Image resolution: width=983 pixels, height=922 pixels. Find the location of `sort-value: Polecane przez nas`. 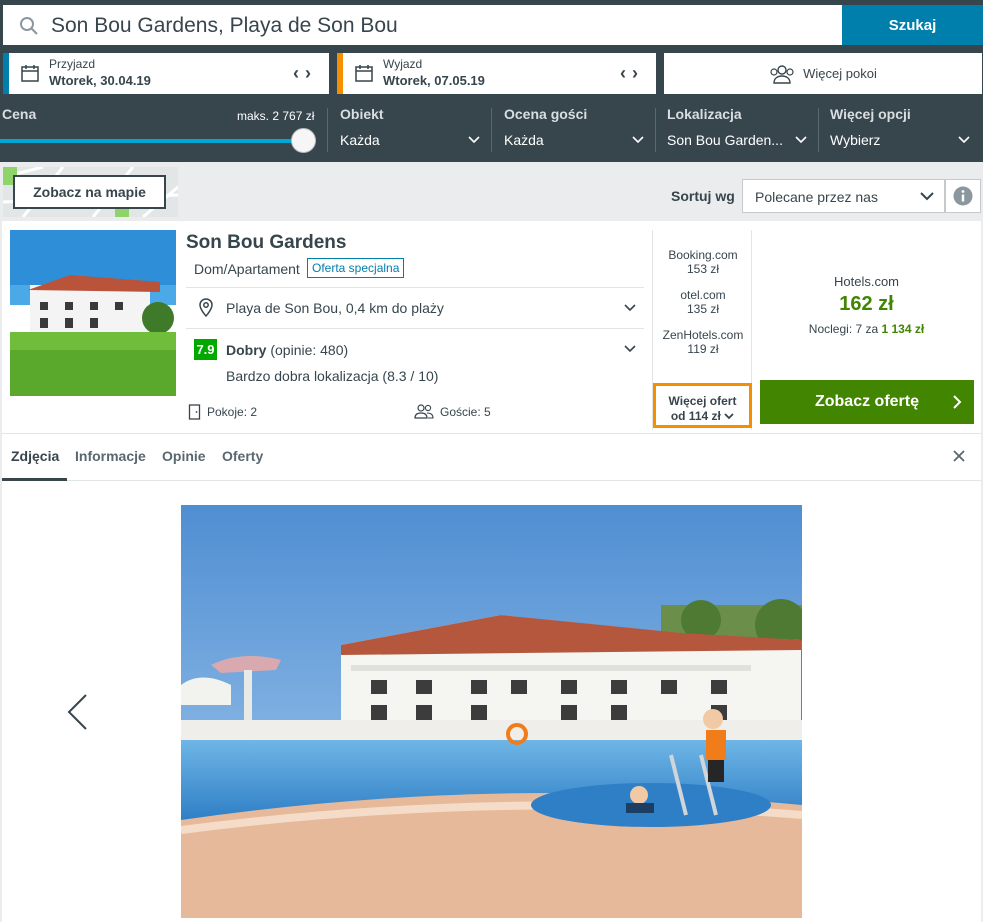

sort-value: Polecane przez nas is located at coordinates (816, 197).